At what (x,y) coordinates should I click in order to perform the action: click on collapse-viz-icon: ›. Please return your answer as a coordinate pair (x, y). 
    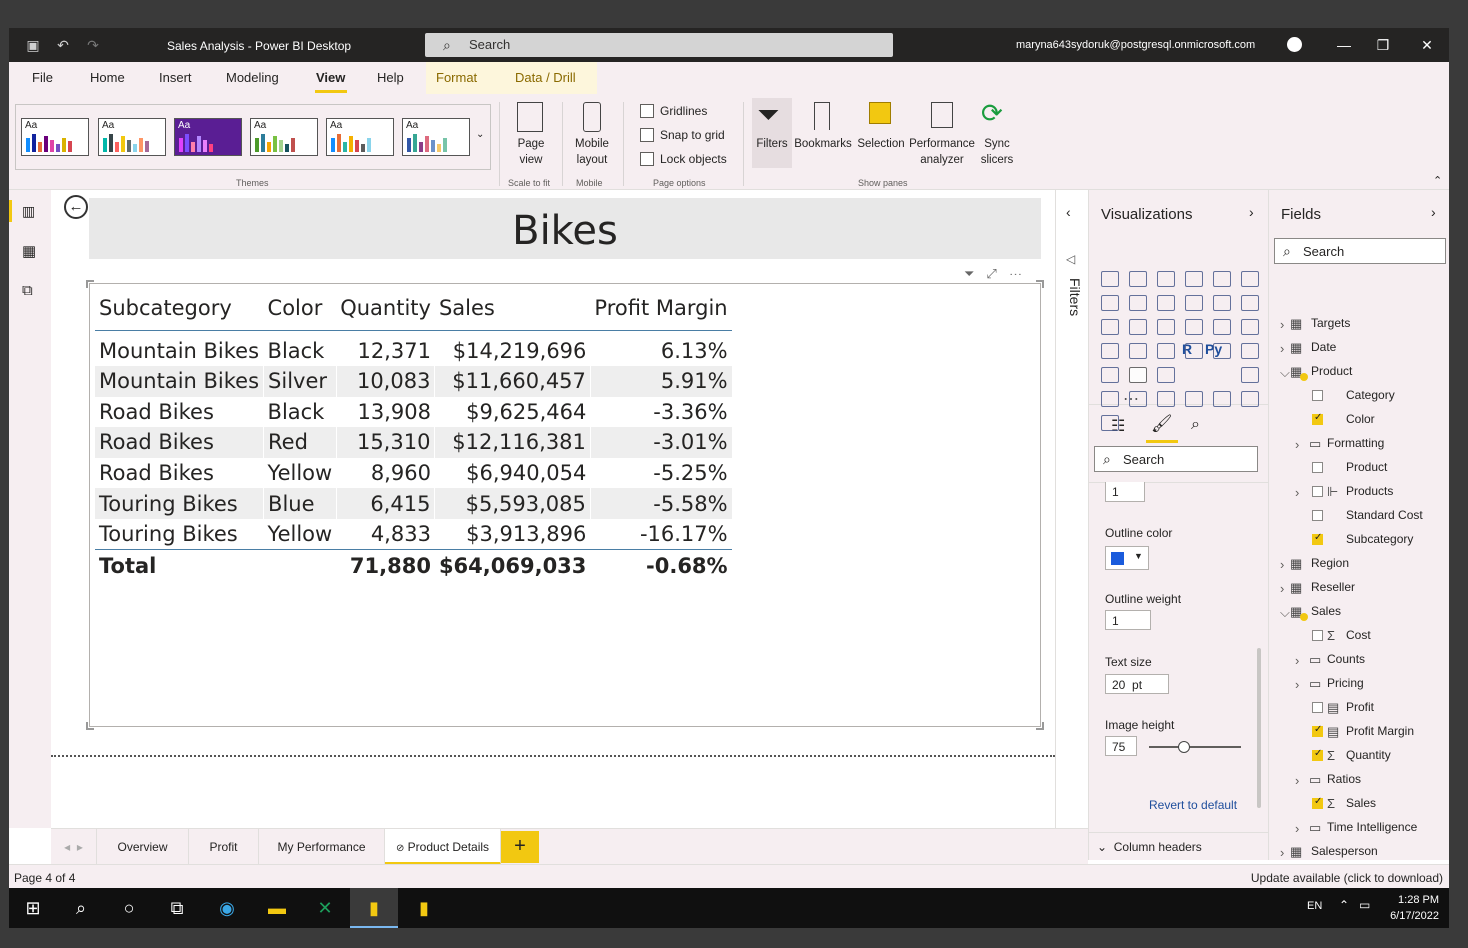
    Looking at the image, I should click on (1251, 212).